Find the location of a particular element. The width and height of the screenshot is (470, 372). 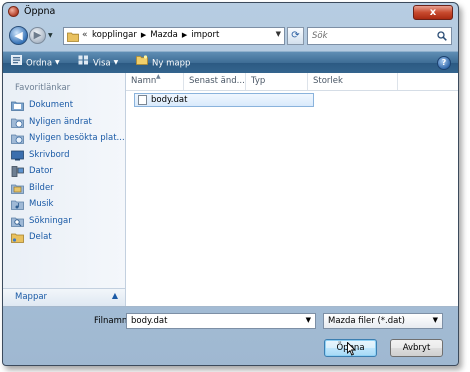

column-header-label: Namn is located at coordinates (144, 81).